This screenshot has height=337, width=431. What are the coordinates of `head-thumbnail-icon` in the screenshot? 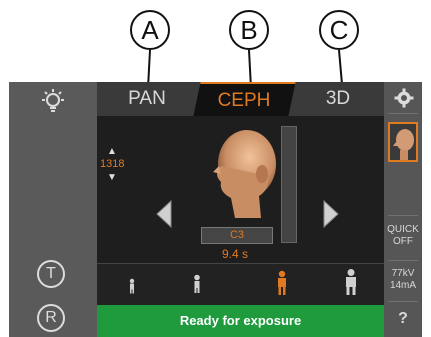 It's located at (403, 142).